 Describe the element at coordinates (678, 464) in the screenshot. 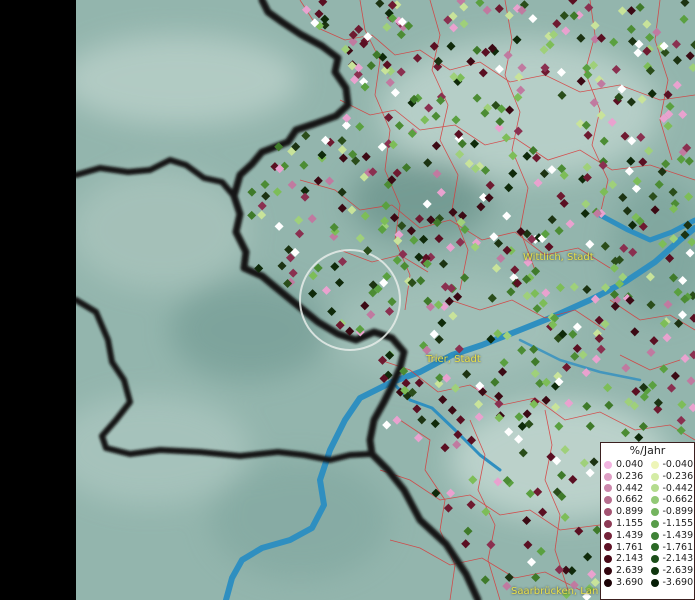

I see `legend-value: -0.040` at that location.